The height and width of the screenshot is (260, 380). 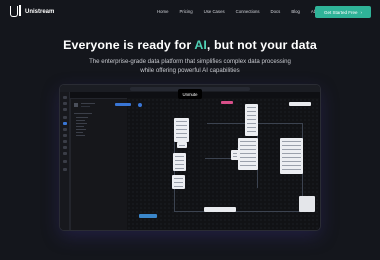 What do you see at coordinates (300, 104) in the screenshot?
I see `canvas-action-button` at bounding box center [300, 104].